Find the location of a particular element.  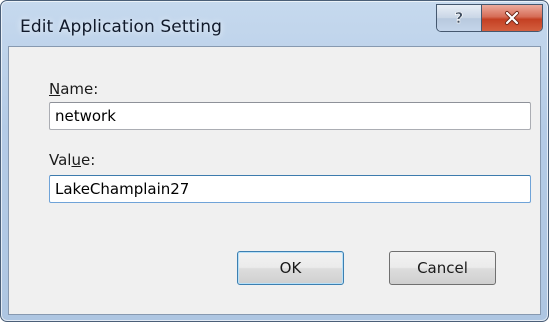

name-input is located at coordinates (290, 116).